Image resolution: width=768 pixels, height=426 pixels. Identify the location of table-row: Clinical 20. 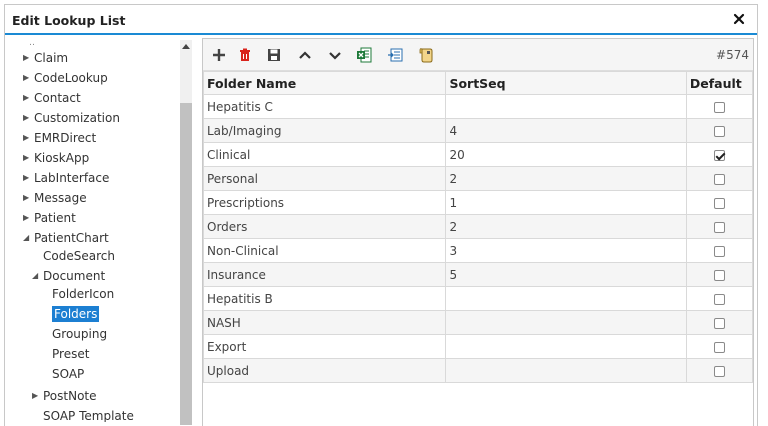
(478, 154).